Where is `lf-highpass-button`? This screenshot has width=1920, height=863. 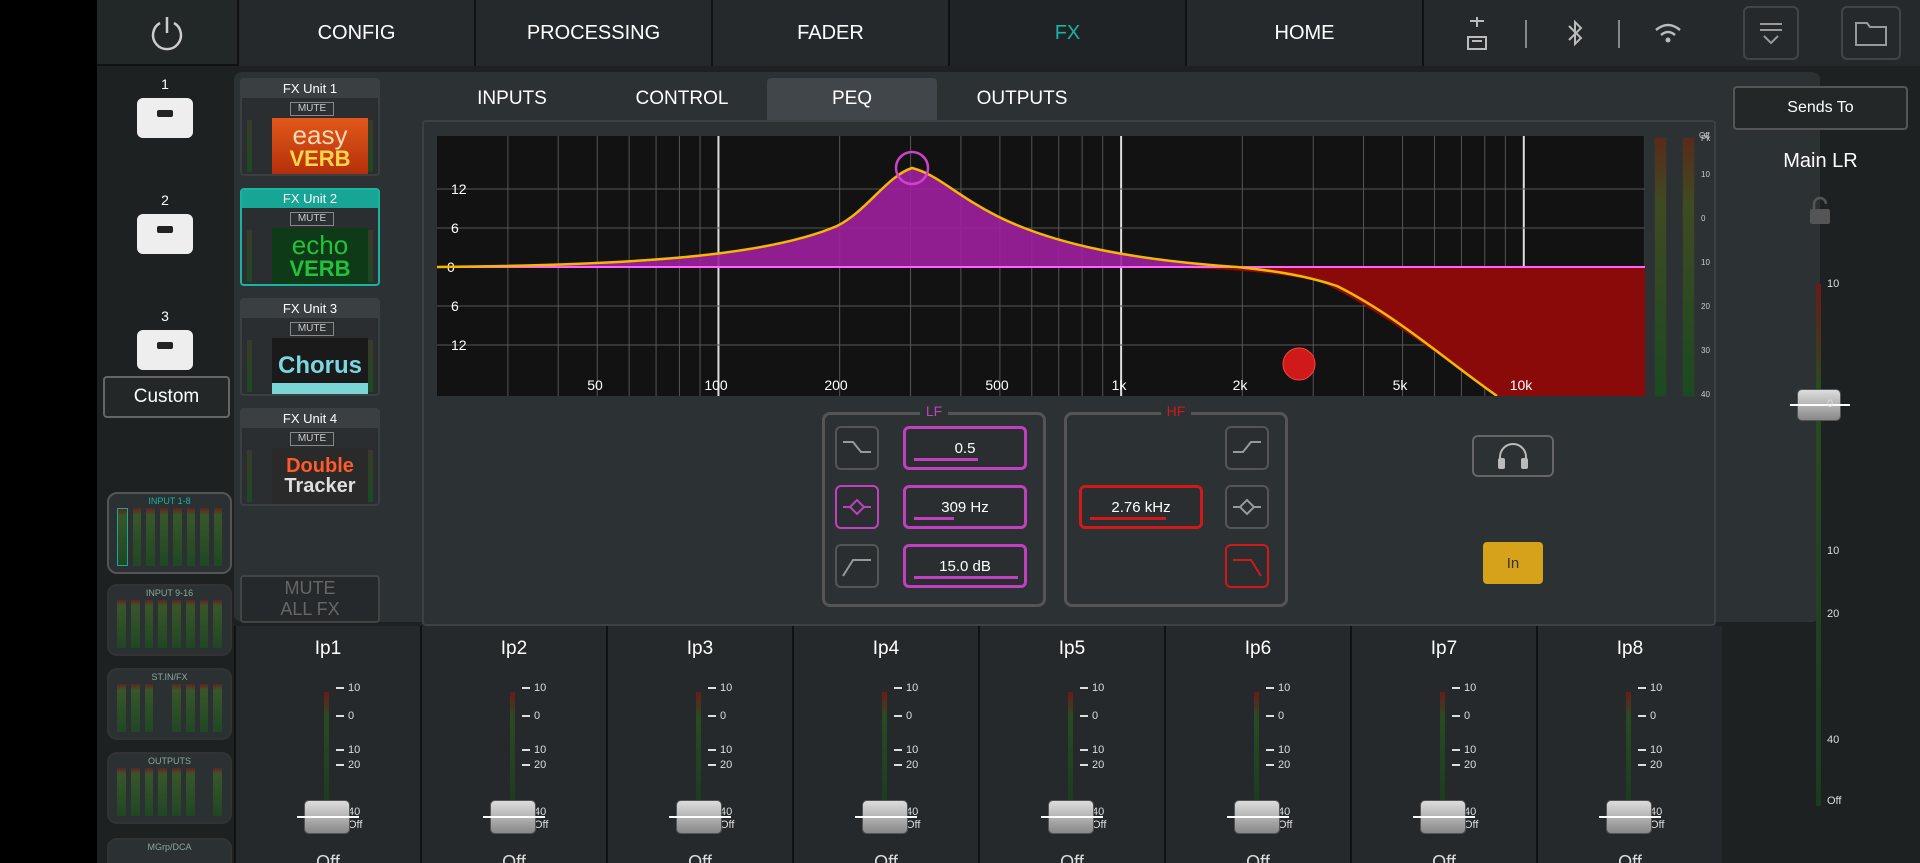 lf-highpass-button is located at coordinates (857, 566).